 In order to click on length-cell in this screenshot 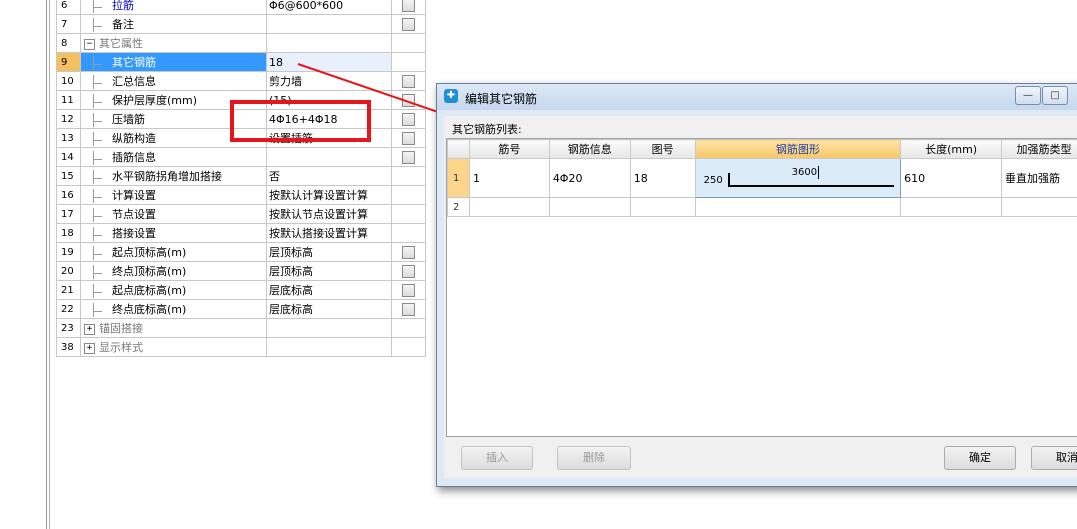, I will do `click(951, 207)`.